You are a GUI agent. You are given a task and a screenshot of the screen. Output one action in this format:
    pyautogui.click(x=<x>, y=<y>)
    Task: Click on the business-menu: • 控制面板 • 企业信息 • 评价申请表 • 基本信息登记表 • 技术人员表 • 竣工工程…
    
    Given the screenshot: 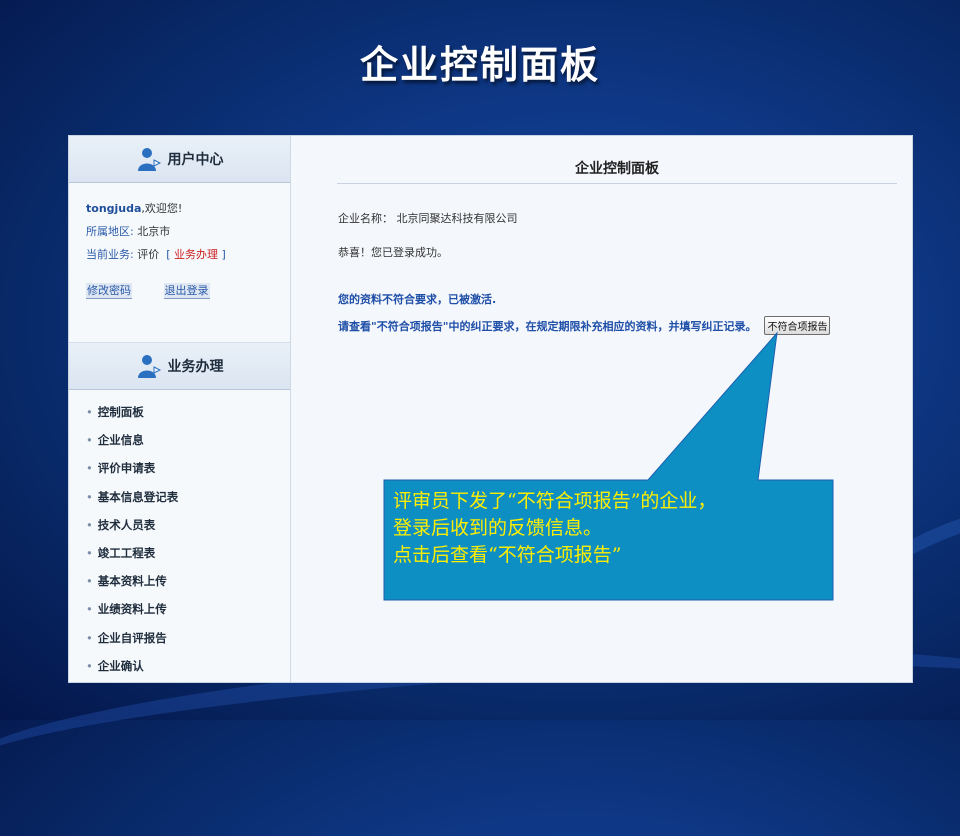 What is the action you would take?
    pyautogui.click(x=179, y=535)
    